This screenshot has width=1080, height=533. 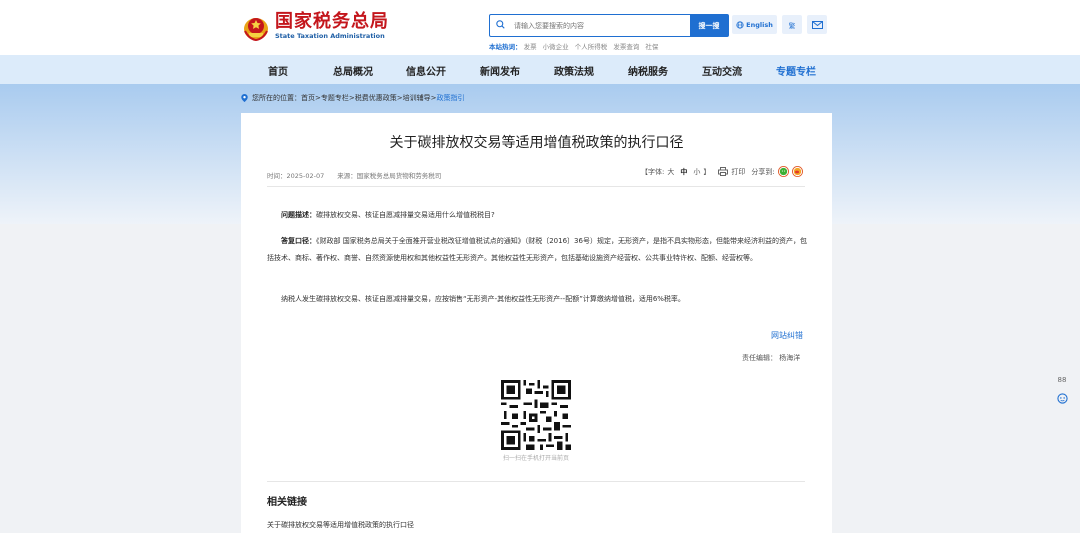 I want to click on nav-item-service: 纳税服务, so click(x=648, y=70).